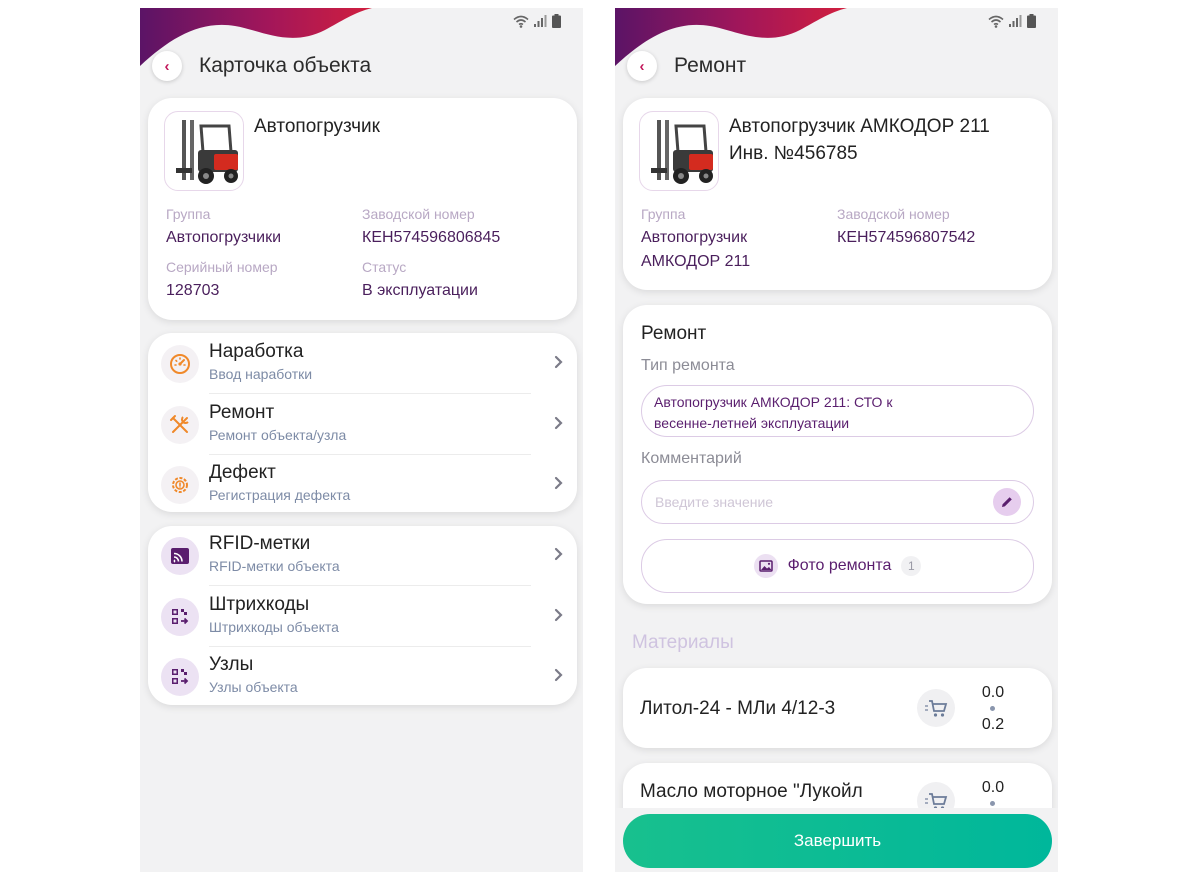 The image size is (1200, 881). What do you see at coordinates (859, 126) in the screenshot?
I see `object-name-line: Автопогрузчик АМКОДОР 211` at bounding box center [859, 126].